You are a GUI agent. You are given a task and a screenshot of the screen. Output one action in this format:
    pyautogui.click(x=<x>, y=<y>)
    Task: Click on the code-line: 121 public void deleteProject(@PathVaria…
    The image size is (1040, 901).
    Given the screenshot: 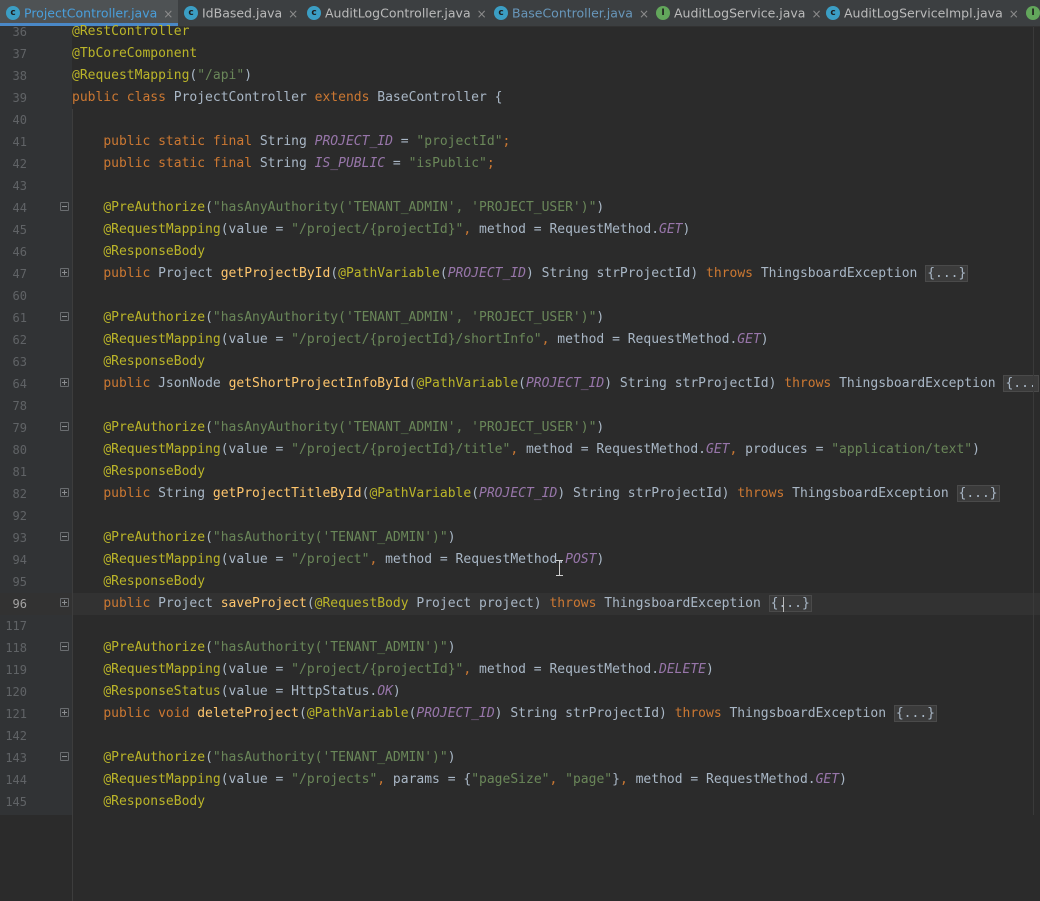 What is the action you would take?
    pyautogui.click(x=520, y=714)
    